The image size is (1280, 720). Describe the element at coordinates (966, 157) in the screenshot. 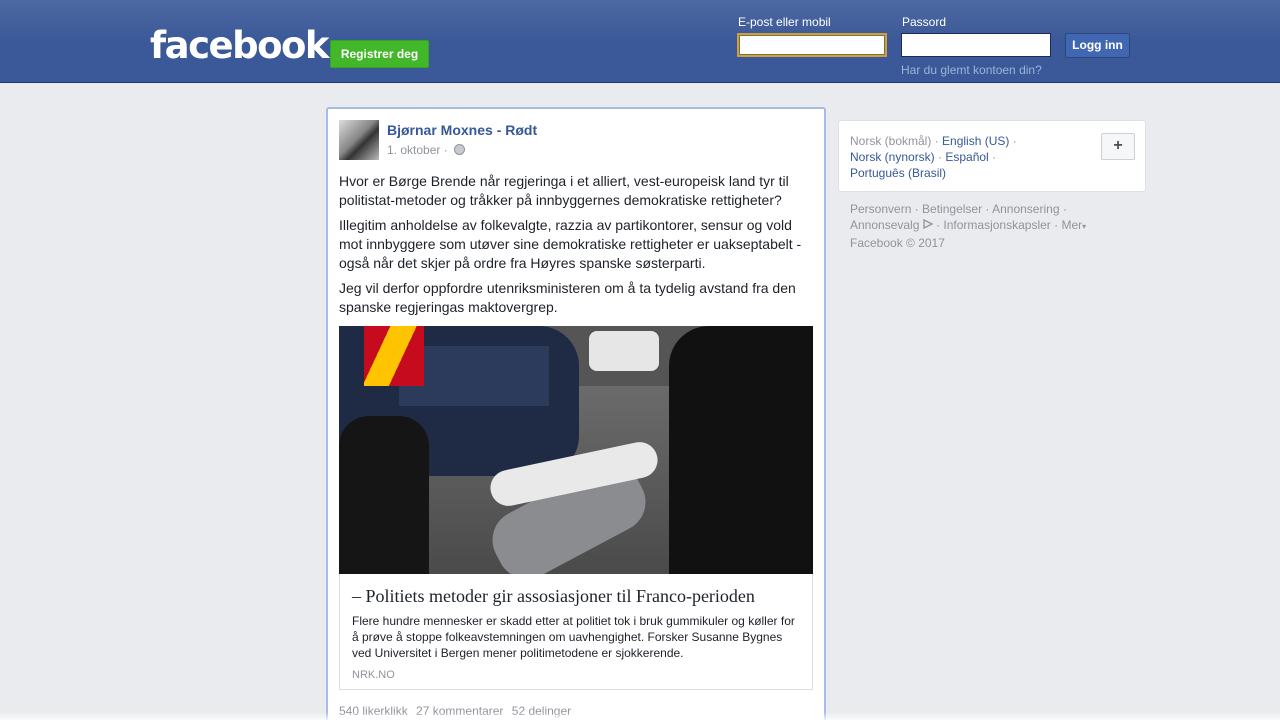

I see `language-link: Español` at that location.